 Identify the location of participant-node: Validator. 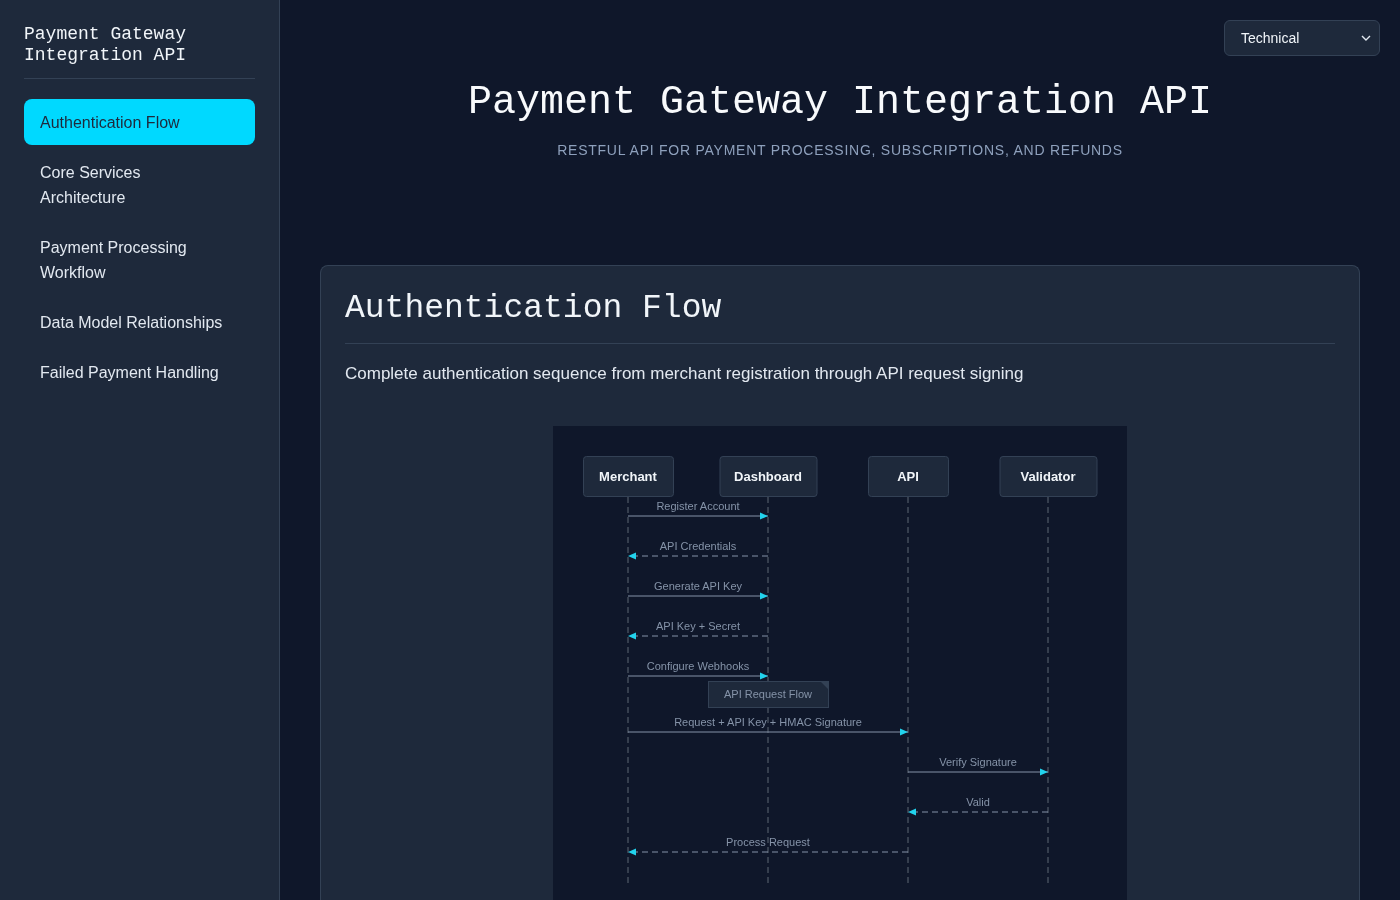
(1048, 476).